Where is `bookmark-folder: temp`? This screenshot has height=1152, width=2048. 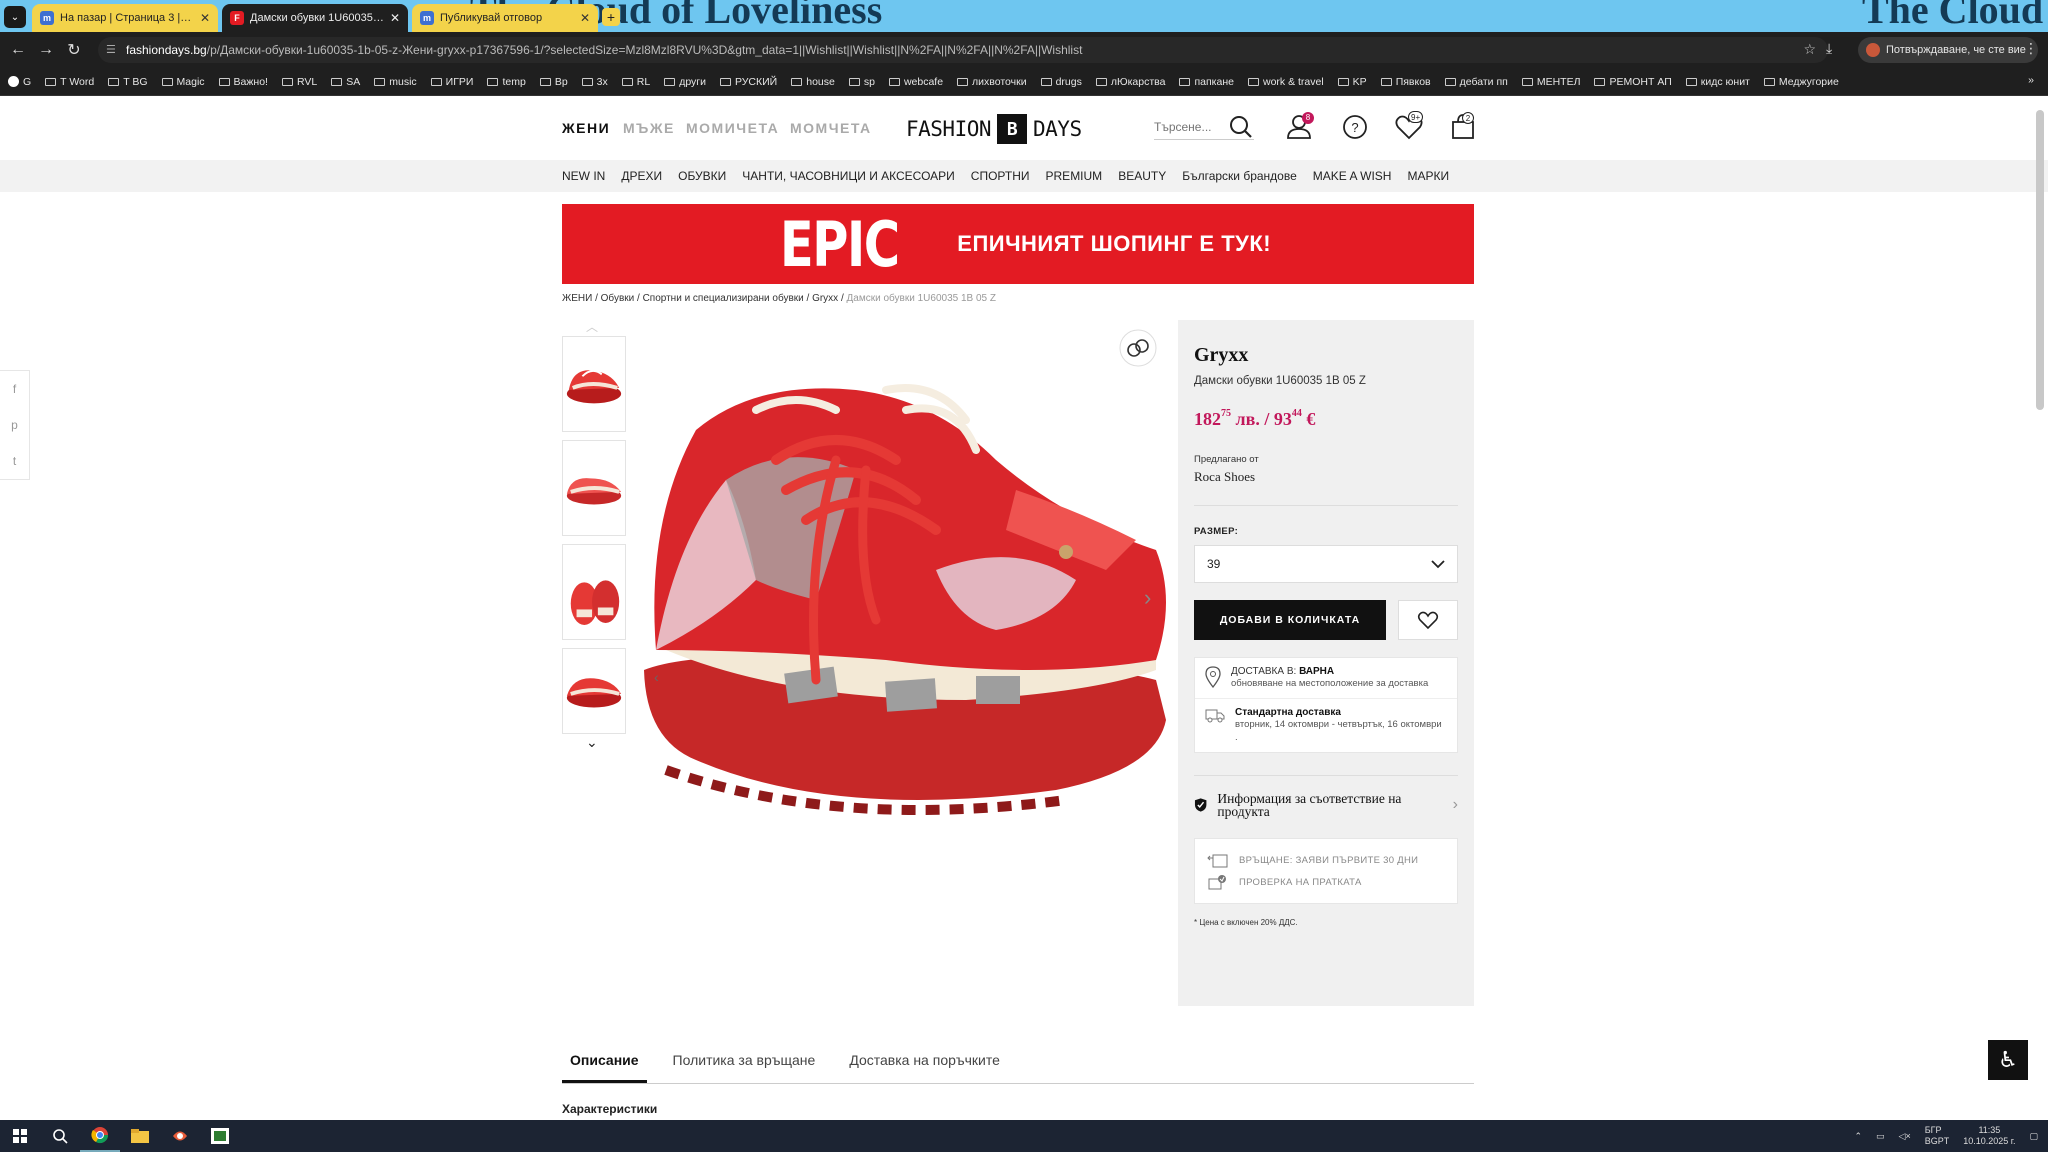
bookmark-folder: temp is located at coordinates (506, 82).